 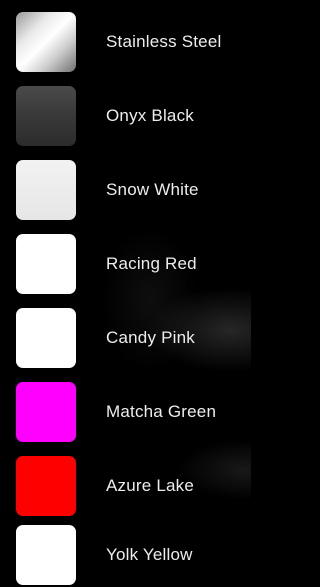 What do you see at coordinates (151, 263) in the screenshot?
I see `color-label: Racing Red` at bounding box center [151, 263].